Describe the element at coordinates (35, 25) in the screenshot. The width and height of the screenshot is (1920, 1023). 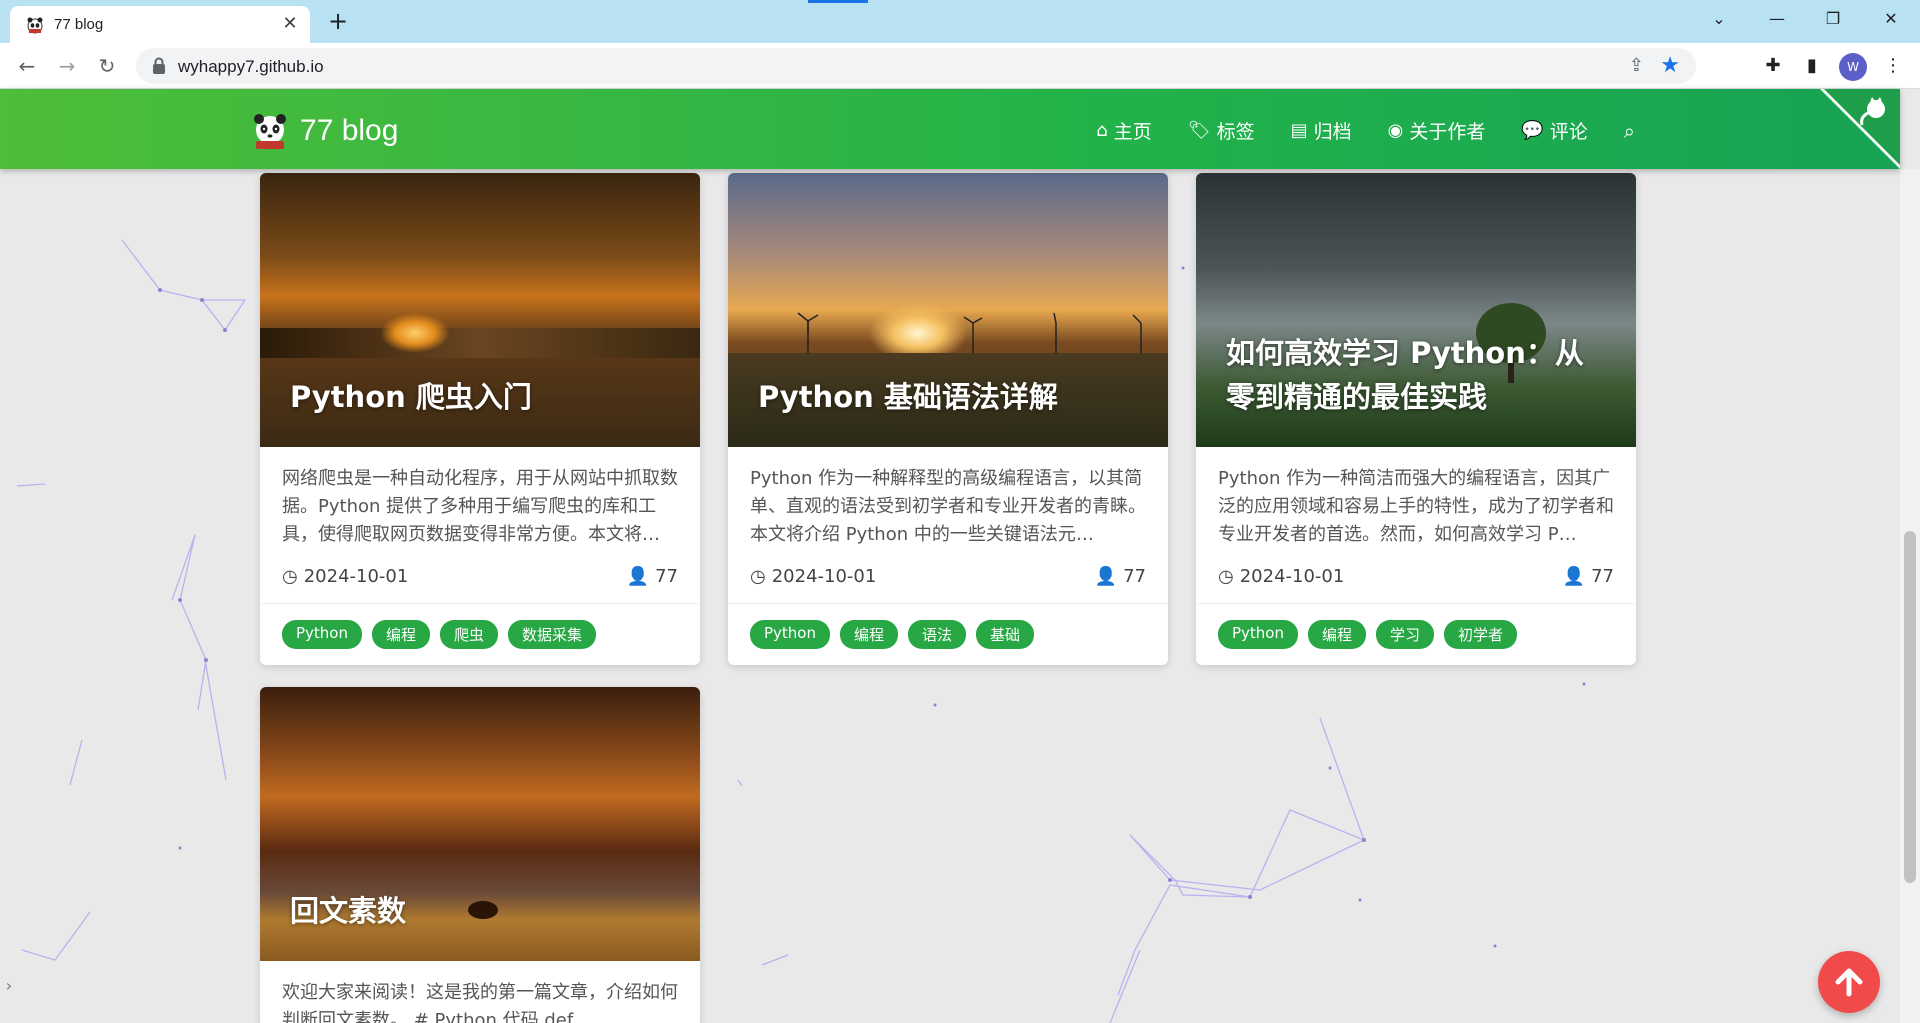
I see `panda-favicon-icon` at that location.